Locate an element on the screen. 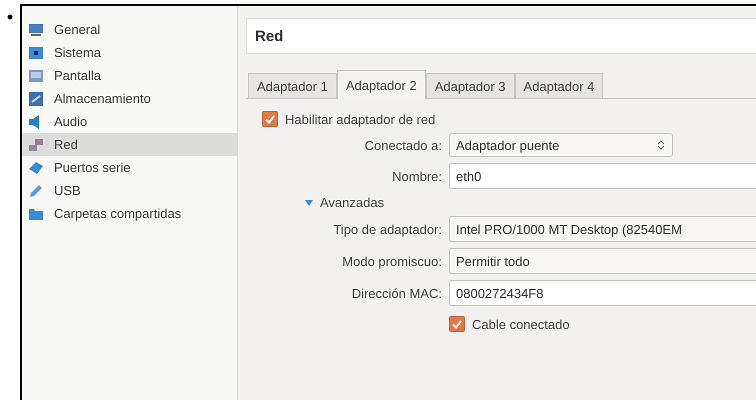 This screenshot has height=400, width=756. field-label: Tipo de adaptador: is located at coordinates (387, 229).